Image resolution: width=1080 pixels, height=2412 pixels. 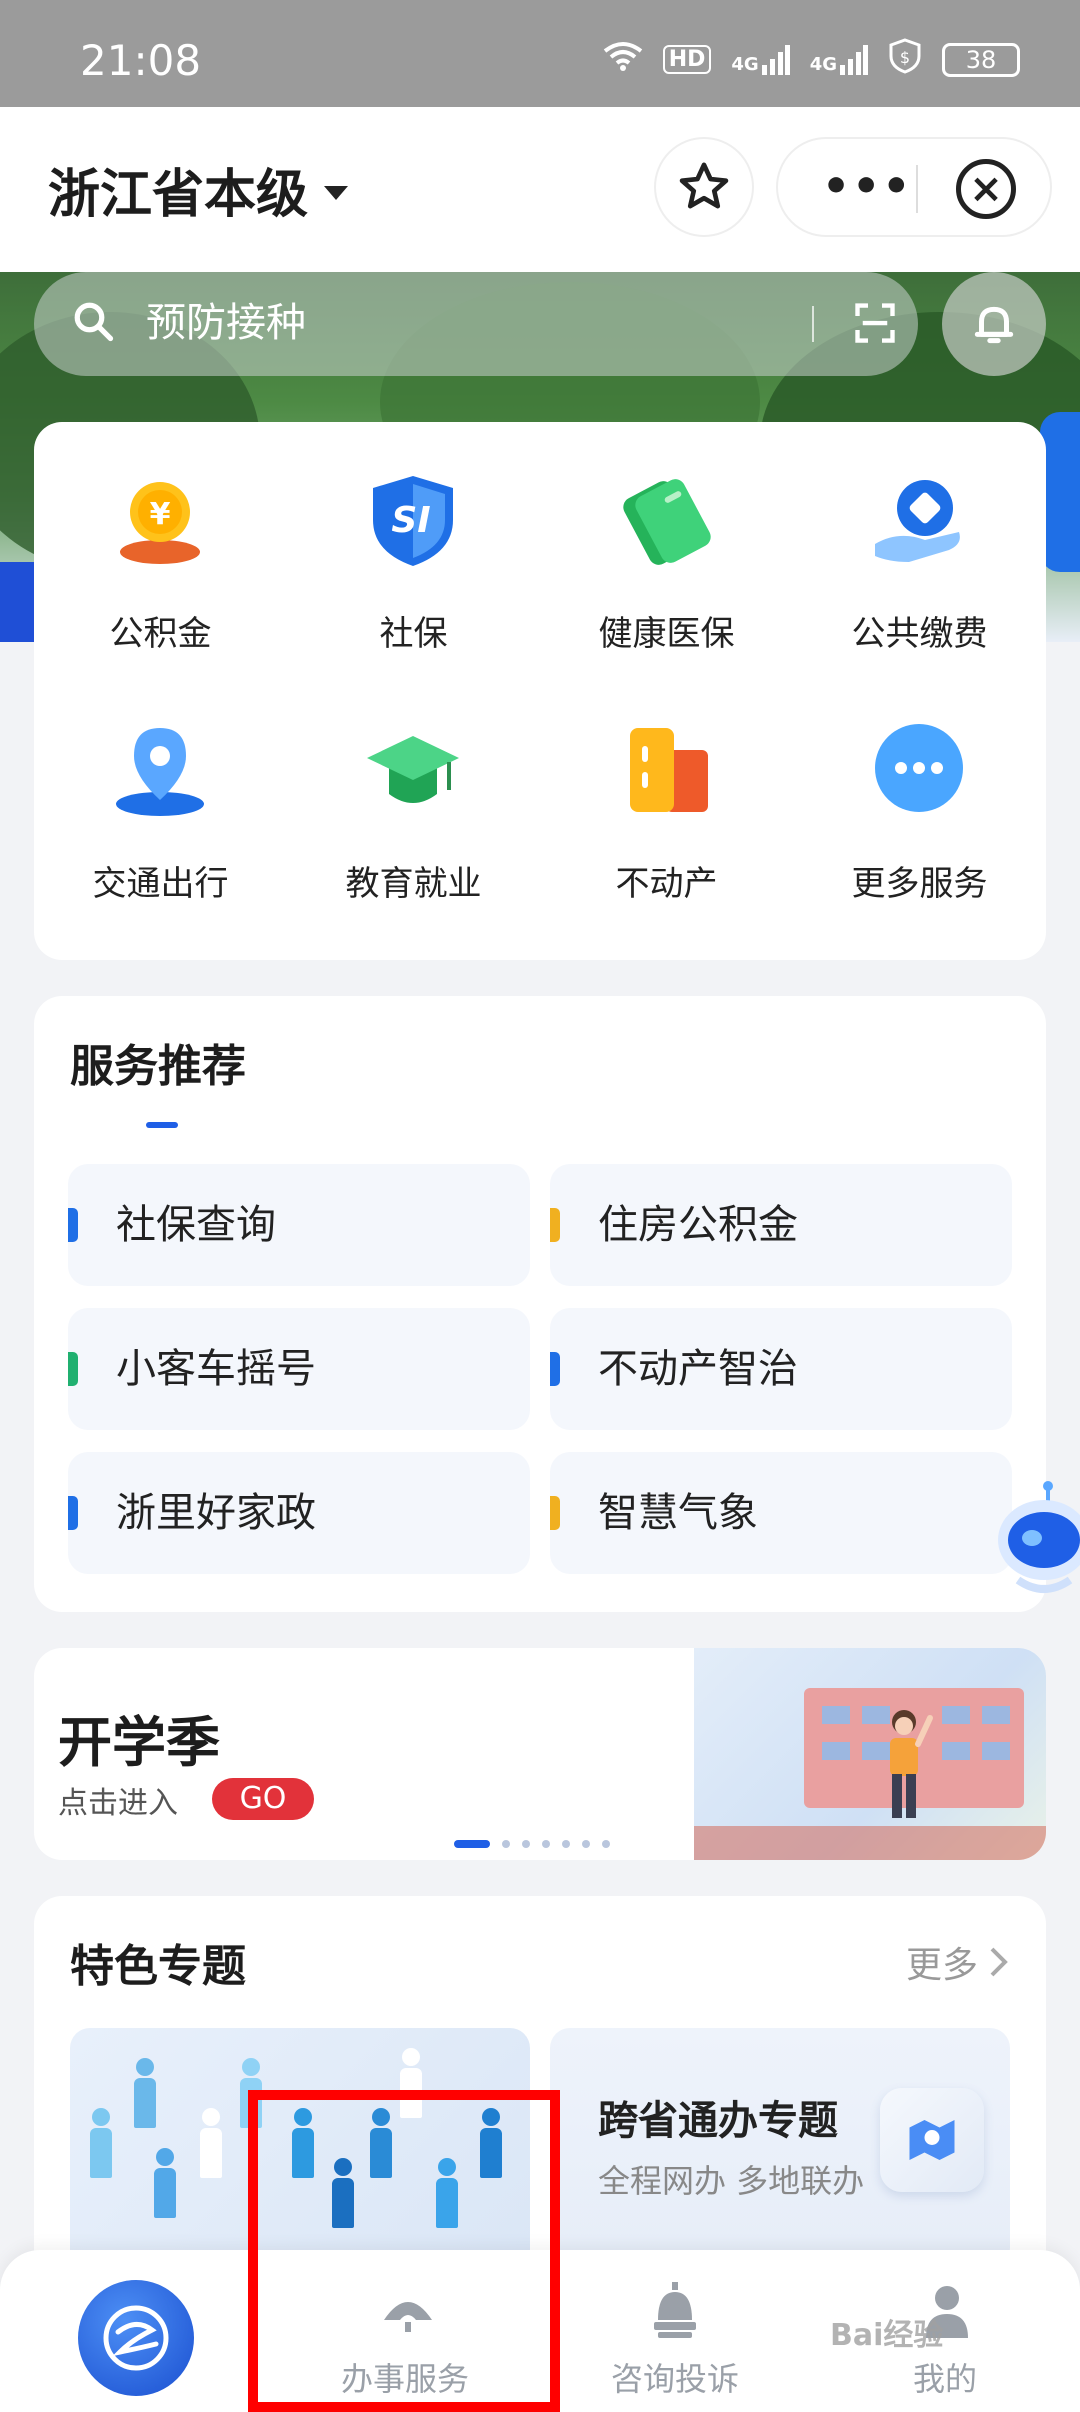 I want to click on section-title: 服务推荐, so click(x=158, y=1066).